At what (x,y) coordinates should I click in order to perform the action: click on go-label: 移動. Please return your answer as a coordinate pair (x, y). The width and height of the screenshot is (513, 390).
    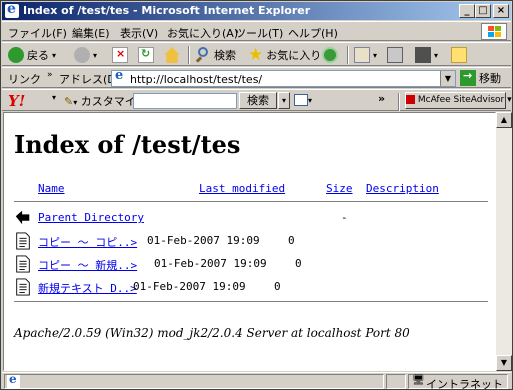
    Looking at the image, I should click on (490, 78).